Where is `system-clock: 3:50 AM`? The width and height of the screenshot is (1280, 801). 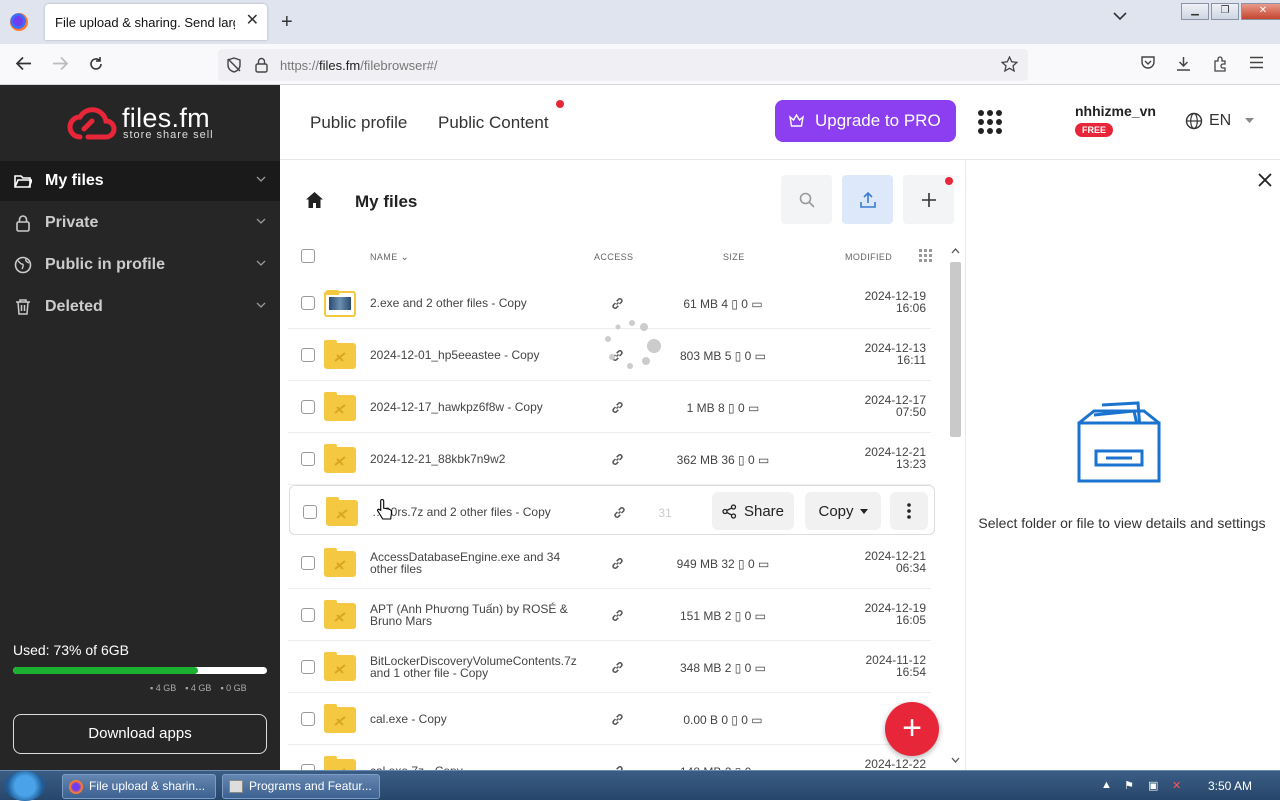 system-clock: 3:50 AM is located at coordinates (1230, 786).